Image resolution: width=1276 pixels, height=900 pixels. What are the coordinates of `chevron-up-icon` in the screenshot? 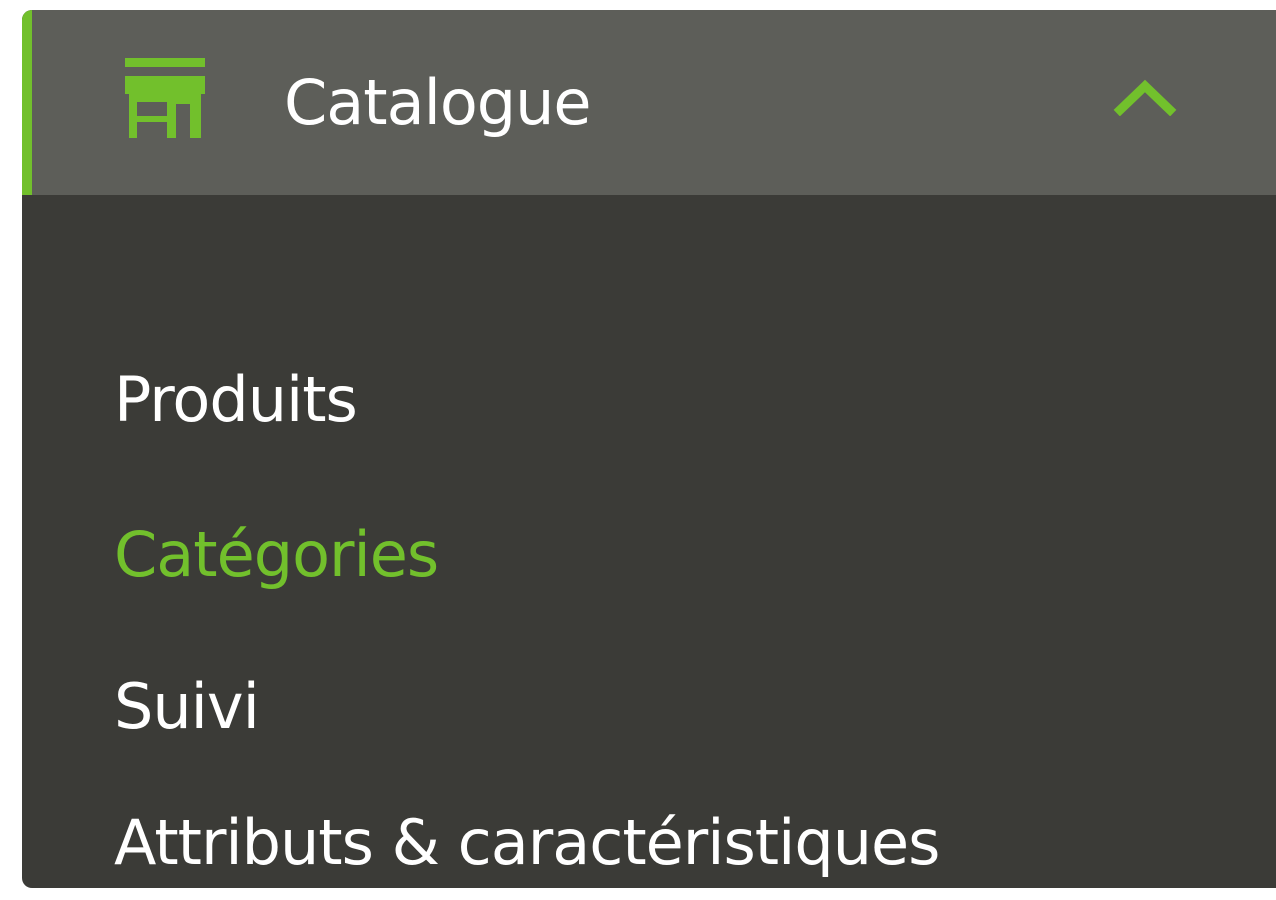 It's located at (1145, 96).